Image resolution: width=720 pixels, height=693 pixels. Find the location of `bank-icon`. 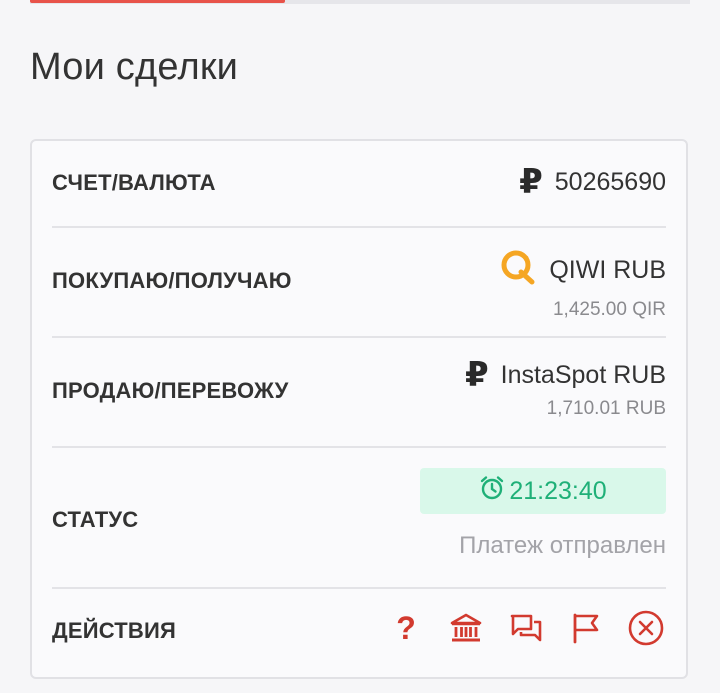

bank-icon is located at coordinates (466, 627).